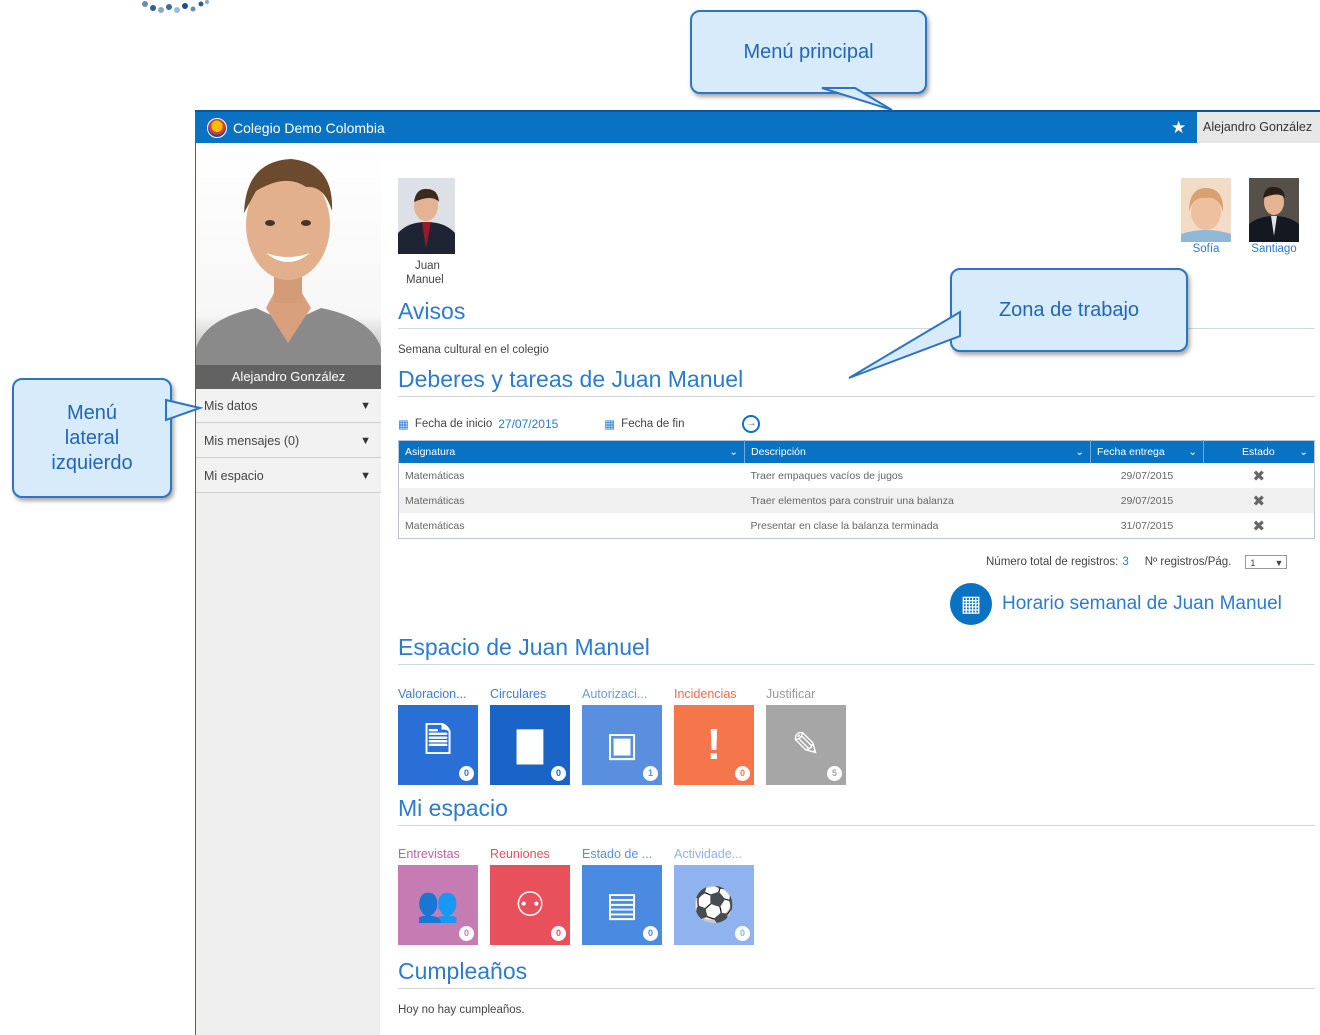 This screenshot has height=1035, width=1320. What do you see at coordinates (1069, 310) in the screenshot?
I see `callout-work-zone: Zona de trabajo` at bounding box center [1069, 310].